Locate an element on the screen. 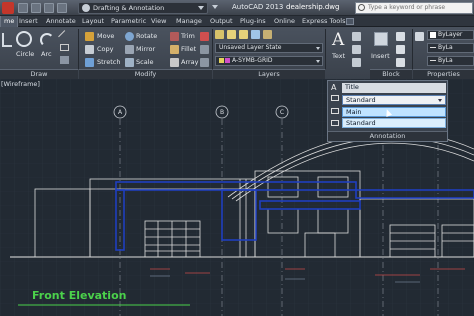 The image size is (474, 316). move-icon is located at coordinates (89, 36).